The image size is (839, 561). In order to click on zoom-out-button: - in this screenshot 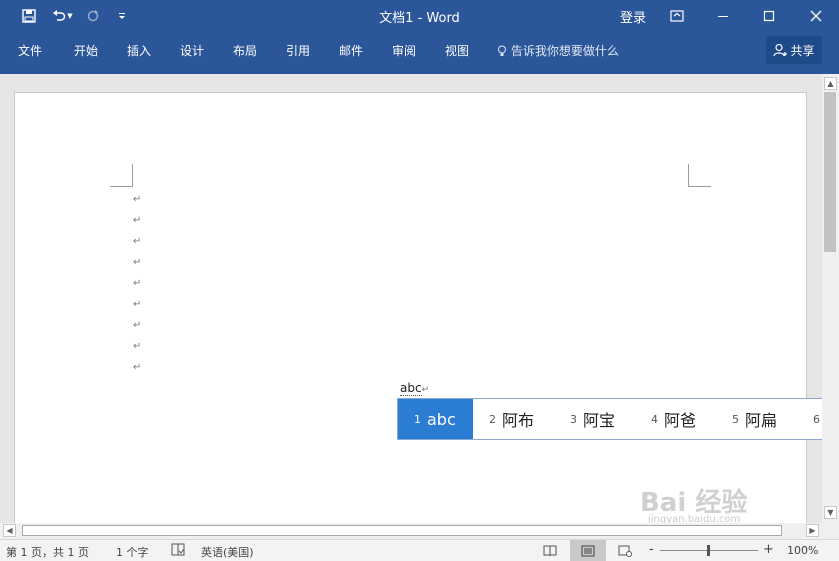, I will do `click(651, 549)`.